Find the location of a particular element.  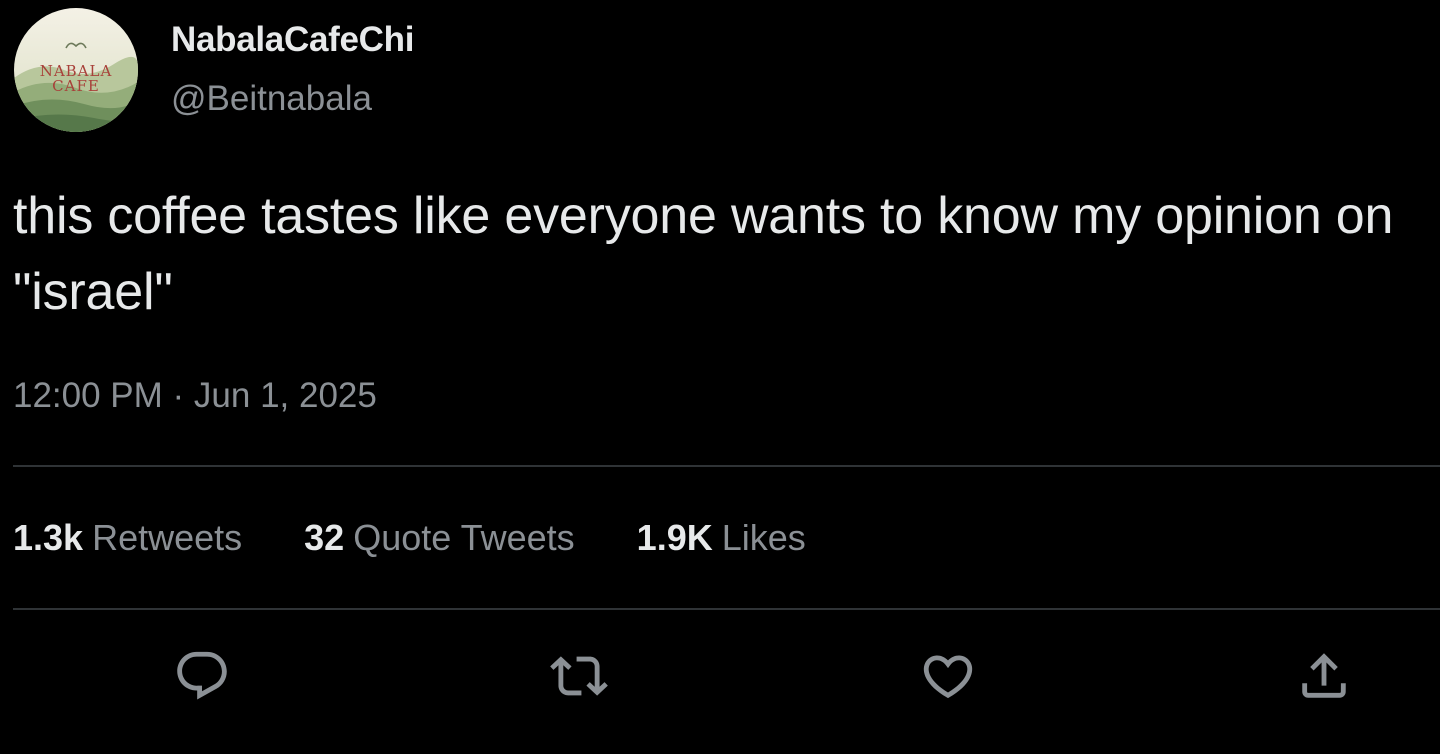

retweet-icon is located at coordinates (579, 676).